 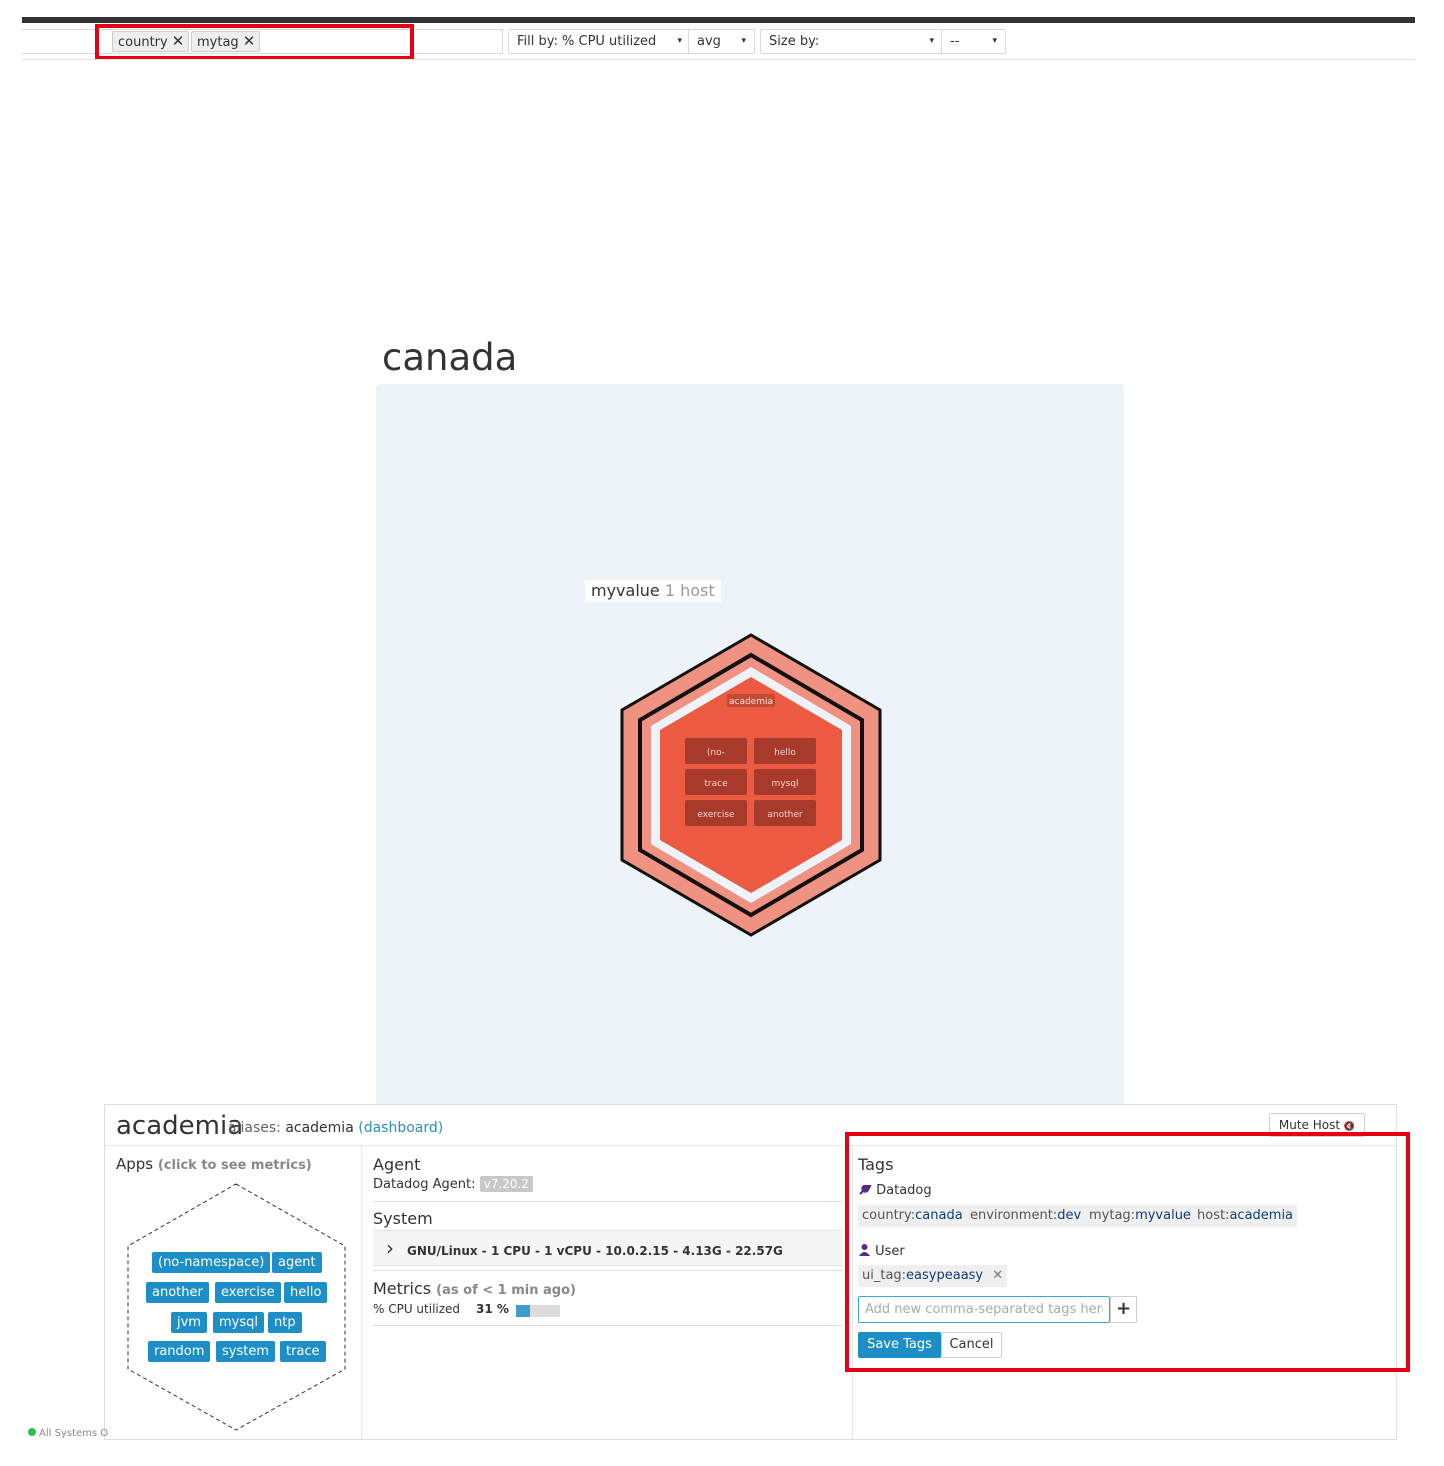 I want to click on subgroup-count: 1 host, so click(x=689, y=590).